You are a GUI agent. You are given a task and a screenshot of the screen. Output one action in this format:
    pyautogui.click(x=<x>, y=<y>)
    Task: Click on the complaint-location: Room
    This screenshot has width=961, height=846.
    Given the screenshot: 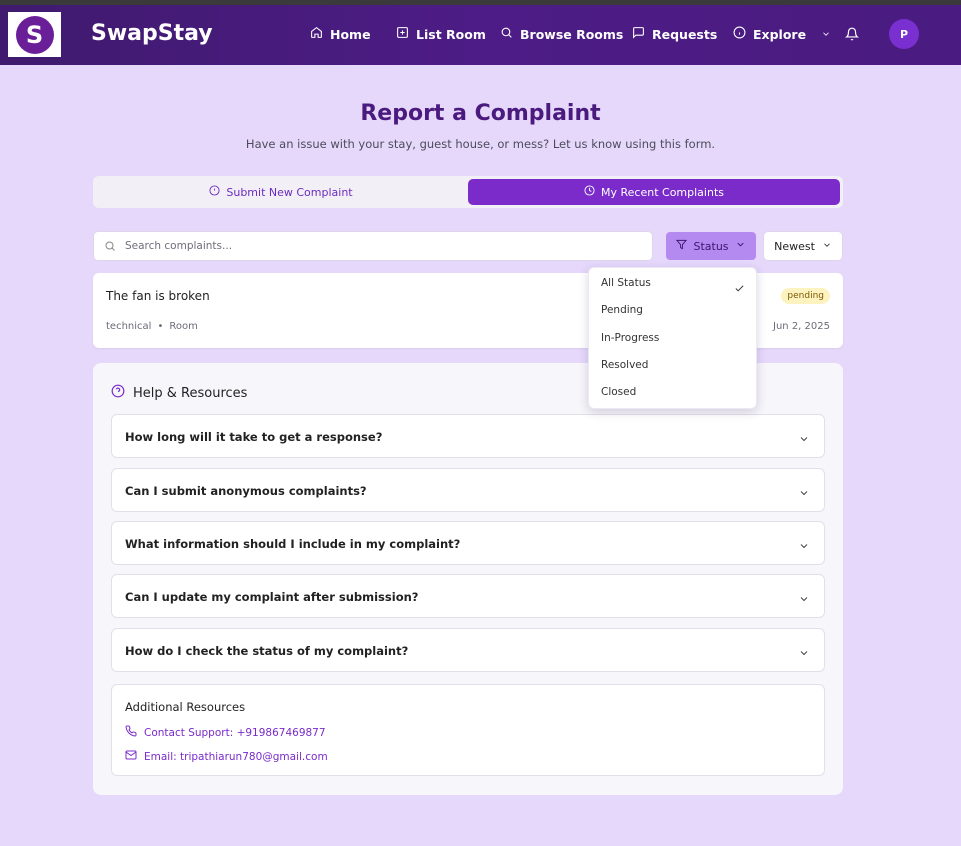 What is the action you would take?
    pyautogui.click(x=183, y=326)
    